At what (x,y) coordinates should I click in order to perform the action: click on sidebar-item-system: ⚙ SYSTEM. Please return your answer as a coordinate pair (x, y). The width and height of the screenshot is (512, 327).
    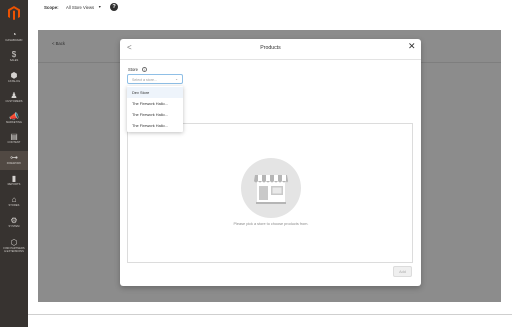
    Looking at the image, I should click on (14, 223).